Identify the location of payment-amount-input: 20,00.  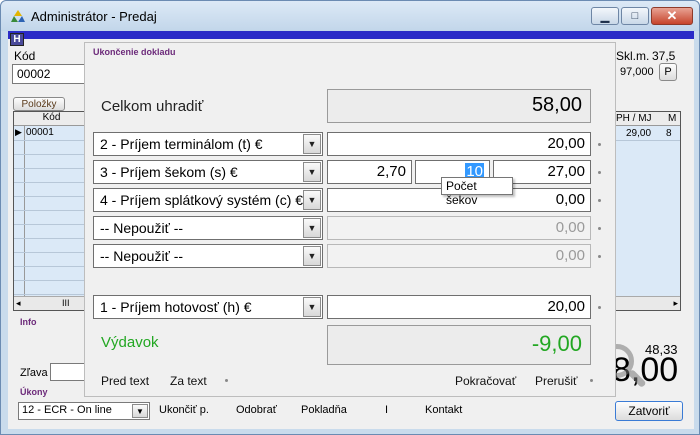
(459, 144).